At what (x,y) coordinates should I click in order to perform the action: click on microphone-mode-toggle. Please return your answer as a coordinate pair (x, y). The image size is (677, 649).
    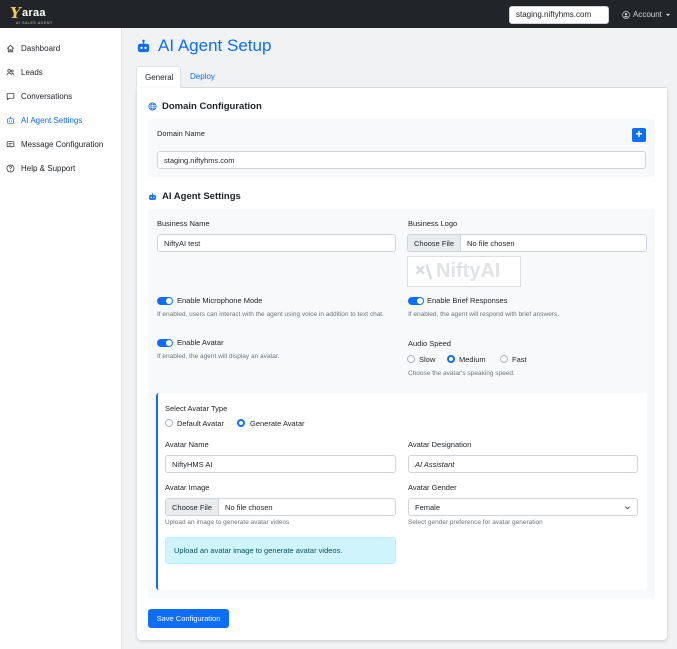
    Looking at the image, I should click on (165, 301).